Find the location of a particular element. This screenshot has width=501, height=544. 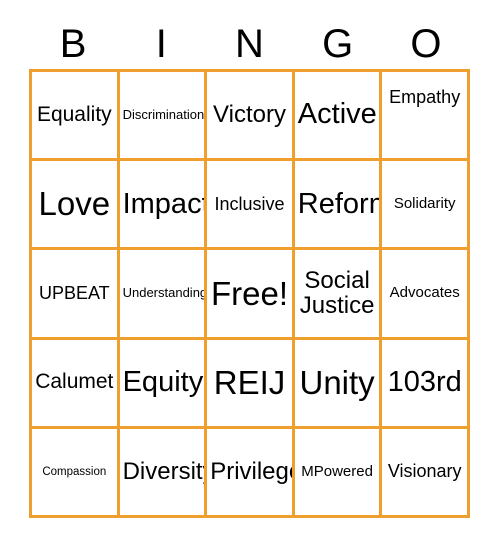

bingo-cell-inclusive: Inclusive is located at coordinates (251, 206).